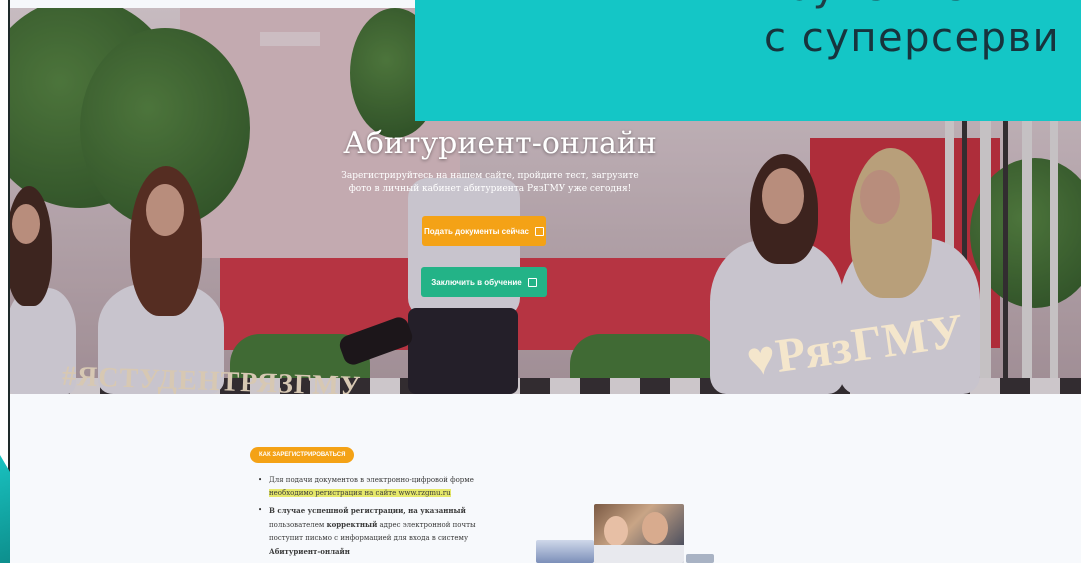  Describe the element at coordinates (912, 38) in the screenshot. I see `banner-title: с суперсерви` at that location.